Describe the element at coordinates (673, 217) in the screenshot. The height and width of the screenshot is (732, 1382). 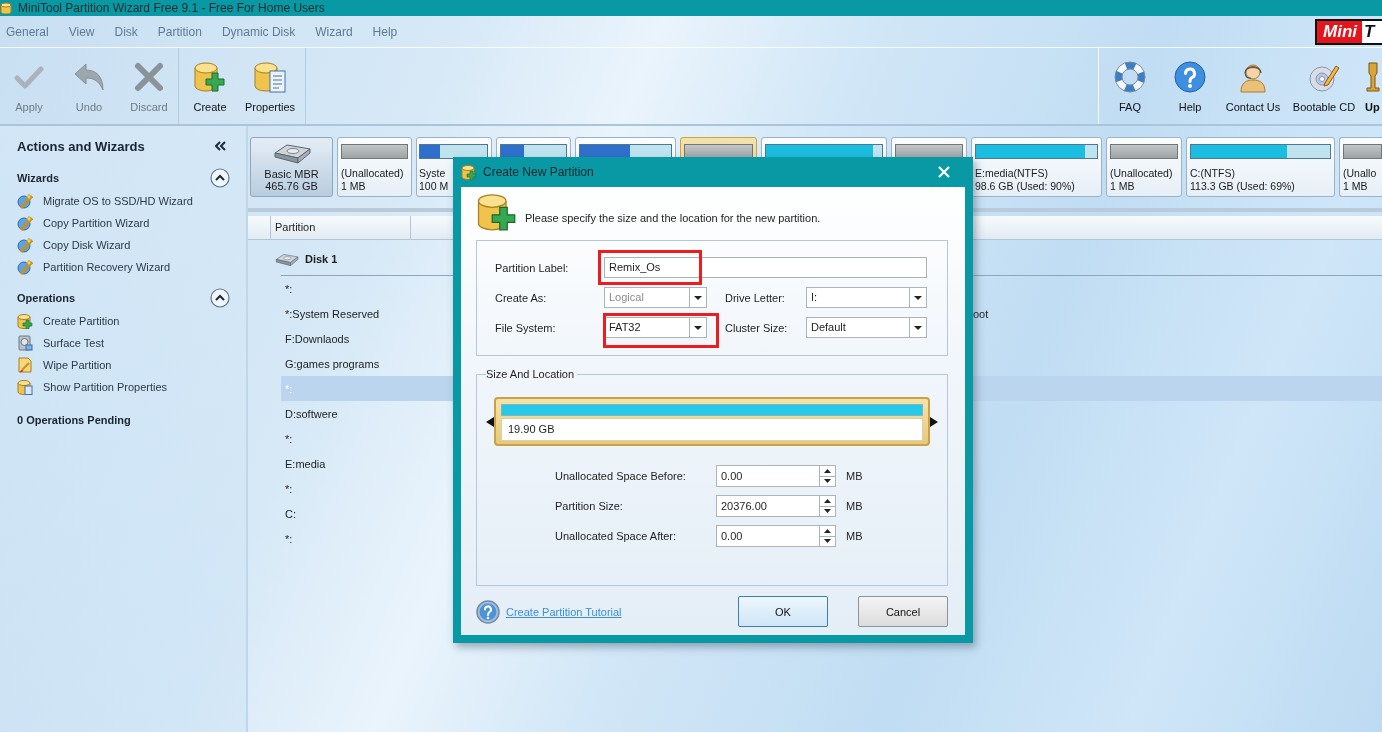
I see `instruction-text: Please specify the size and the location for the new partition.` at that location.